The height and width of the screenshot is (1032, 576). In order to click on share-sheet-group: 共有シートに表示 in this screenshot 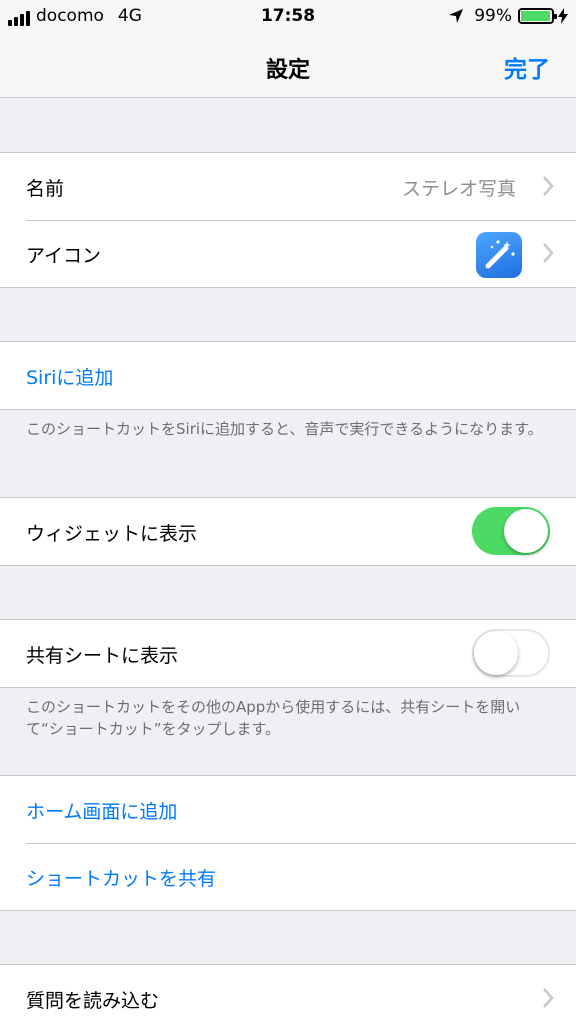, I will do `click(288, 653)`.